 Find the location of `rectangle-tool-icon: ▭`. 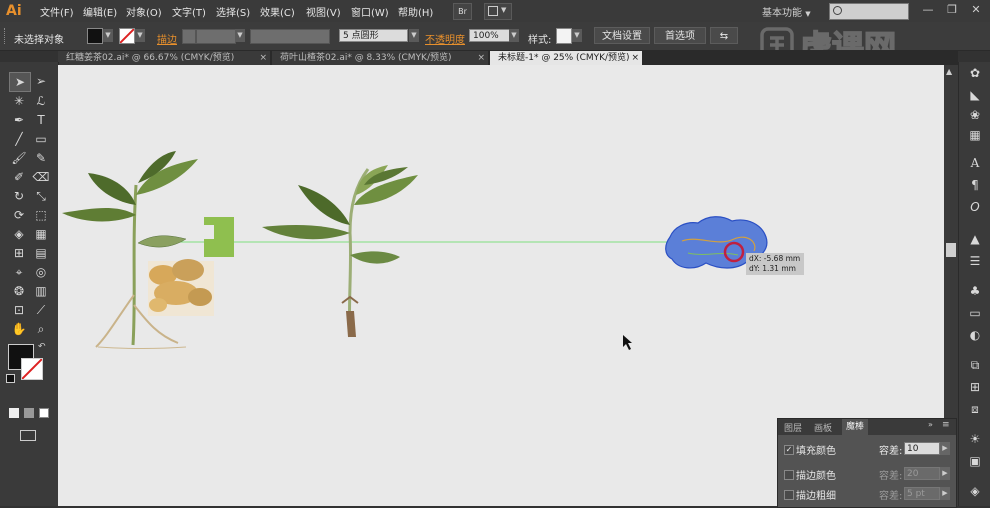

rectangle-tool-icon: ▭ is located at coordinates (41, 139).